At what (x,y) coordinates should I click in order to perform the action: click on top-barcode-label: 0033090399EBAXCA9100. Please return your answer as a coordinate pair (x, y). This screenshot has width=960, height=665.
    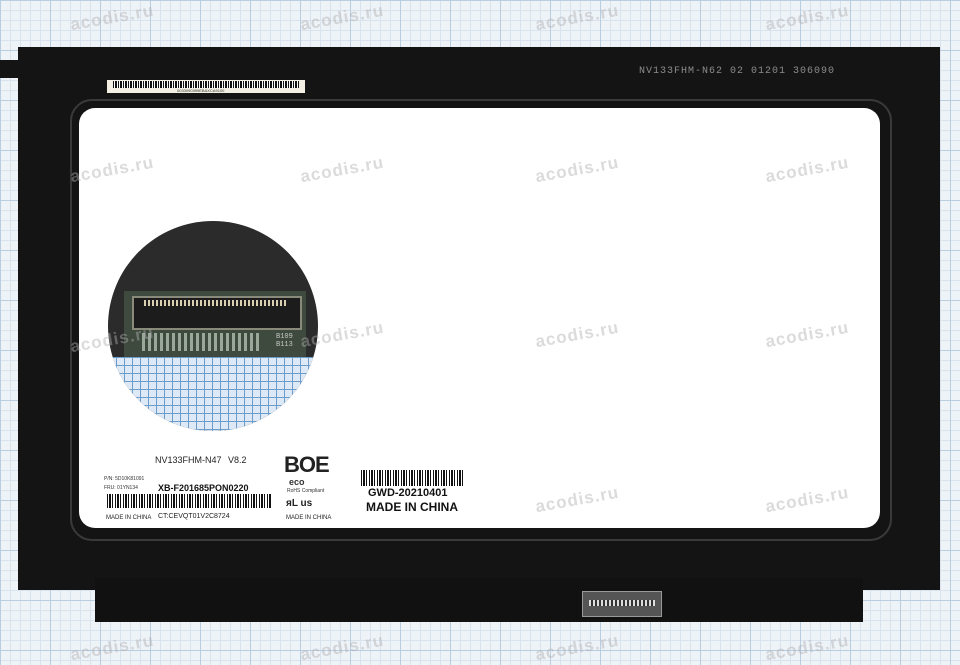
    Looking at the image, I should click on (206, 86).